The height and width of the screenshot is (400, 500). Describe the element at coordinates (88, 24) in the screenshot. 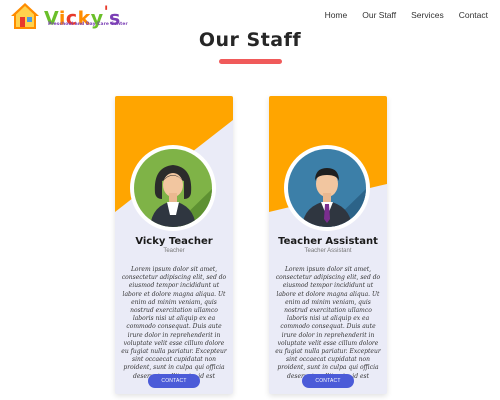

I see `logo-subtitle: Preschool and Day Care Center` at that location.